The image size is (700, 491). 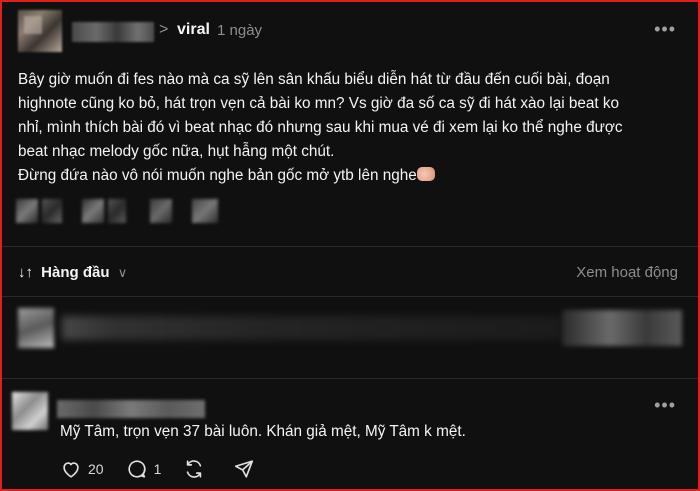 What do you see at coordinates (25, 272) in the screenshot?
I see `sort-arrows-icon: ↓↑` at bounding box center [25, 272].